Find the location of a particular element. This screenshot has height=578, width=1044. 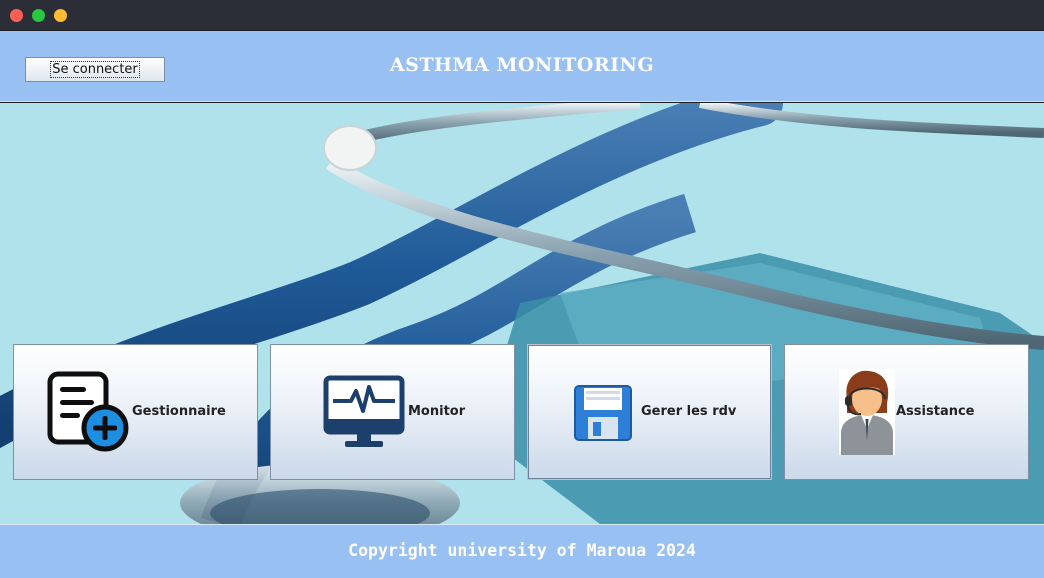

close-window-button is located at coordinates (16, 15).